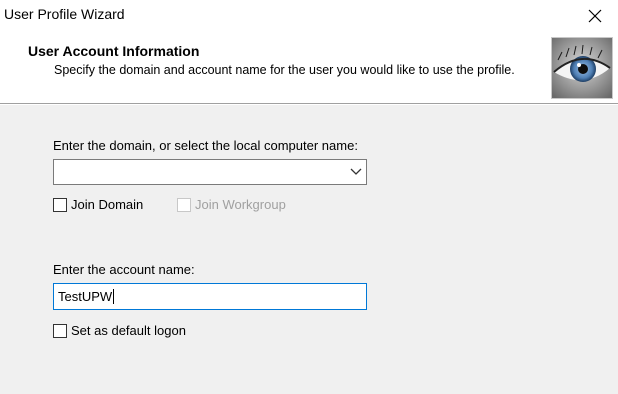 This screenshot has width=618, height=394. What do you see at coordinates (128, 330) in the screenshot?
I see `default-logon-label: Set as default logon` at bounding box center [128, 330].